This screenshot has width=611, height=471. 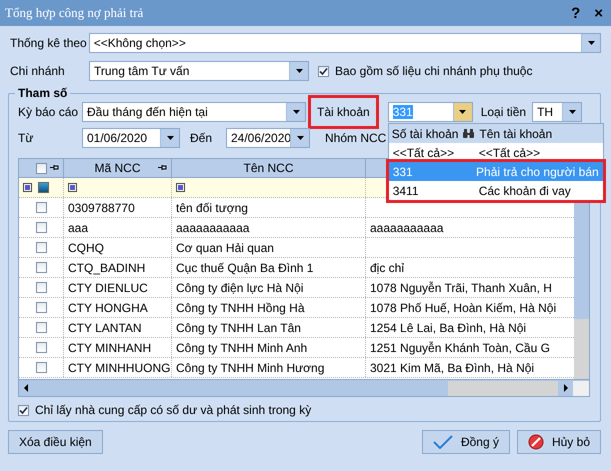 I want to click on branch-dropdown: Trung tâm Tư vấn, so click(x=199, y=71).